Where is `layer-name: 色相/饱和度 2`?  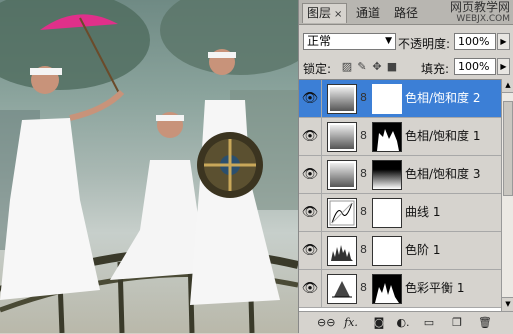 layer-name: 色相/饱和度 2 is located at coordinates (443, 98).